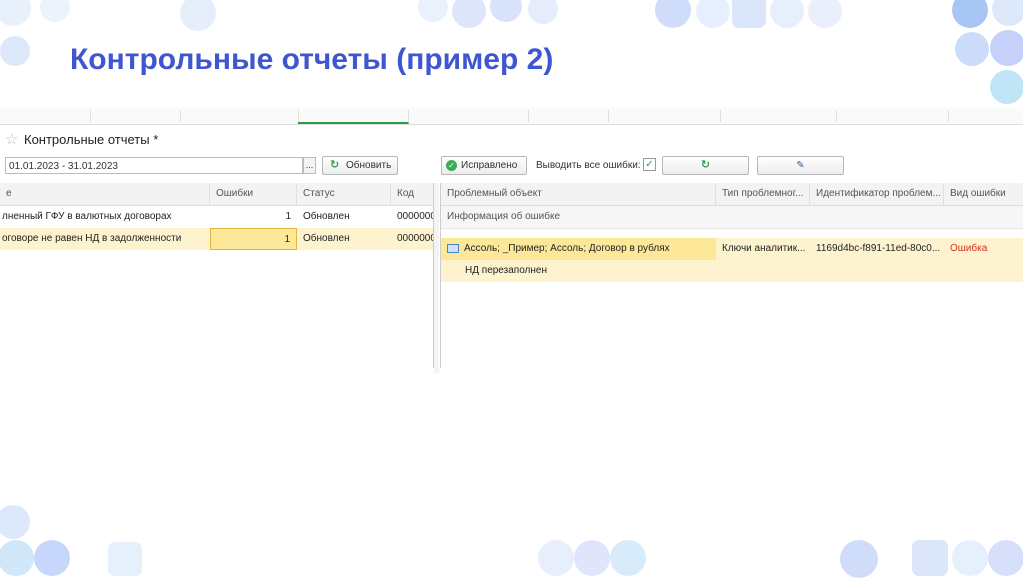 The width and height of the screenshot is (1023, 578). Describe the element at coordinates (11, 139) in the screenshot. I see `favorite-star-icon: ☆` at that location.